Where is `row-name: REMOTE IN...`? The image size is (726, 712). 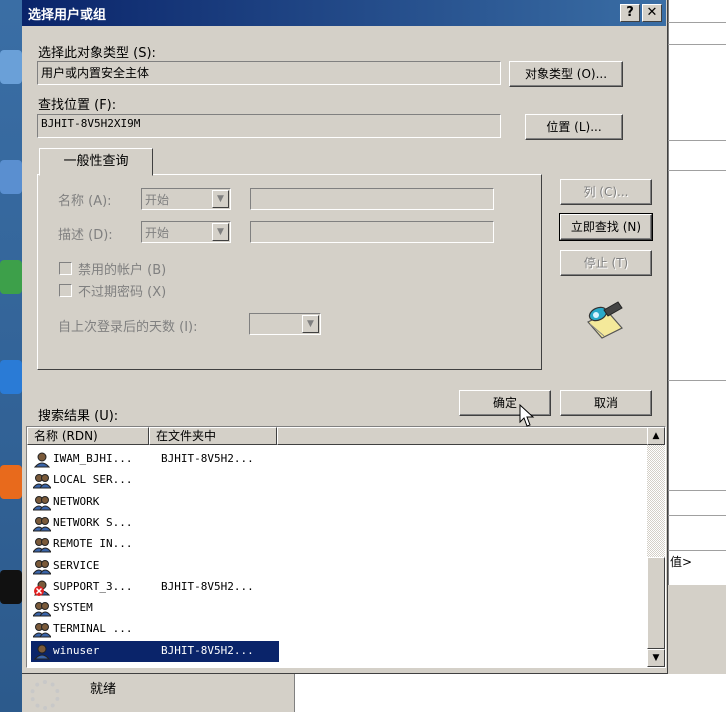
row-name: REMOTE IN... is located at coordinates (93, 544).